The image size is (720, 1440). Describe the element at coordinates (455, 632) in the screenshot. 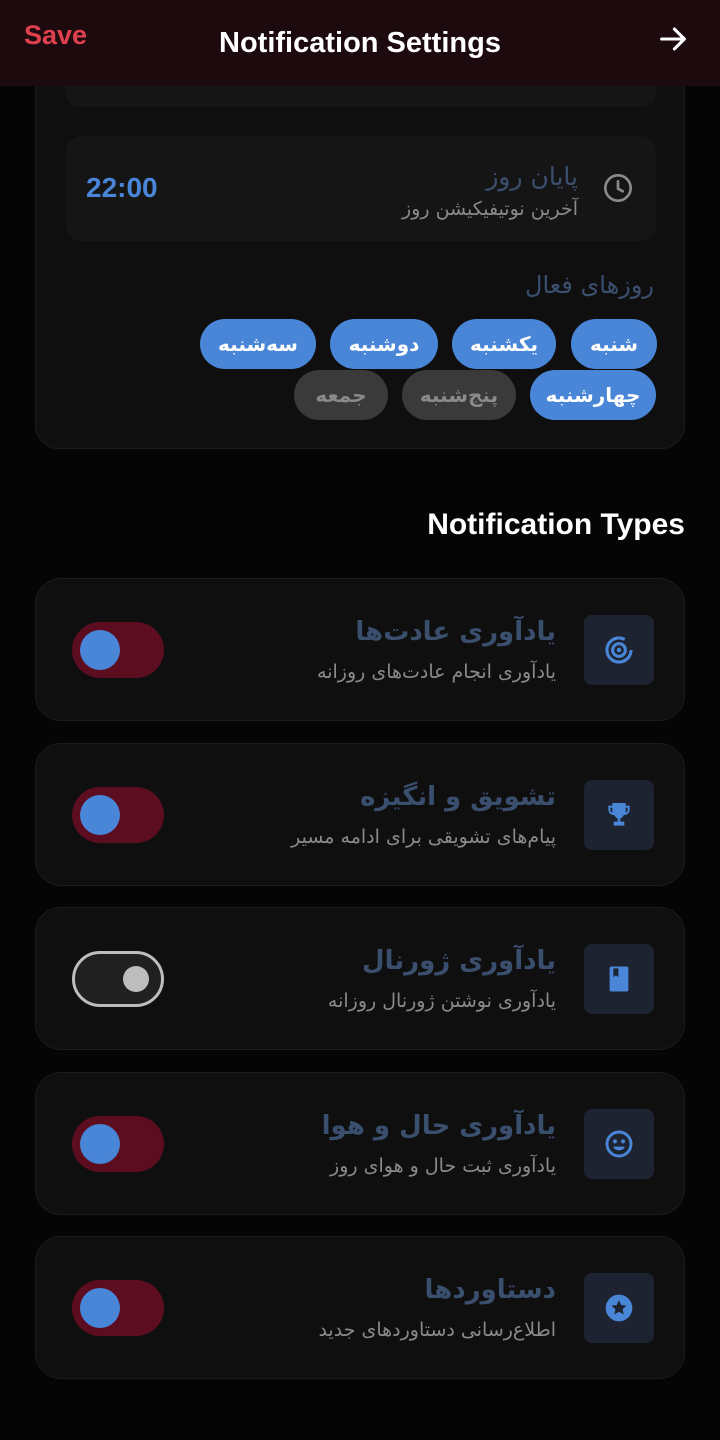

I see `card-title: یادآوری عادت‌ها` at that location.